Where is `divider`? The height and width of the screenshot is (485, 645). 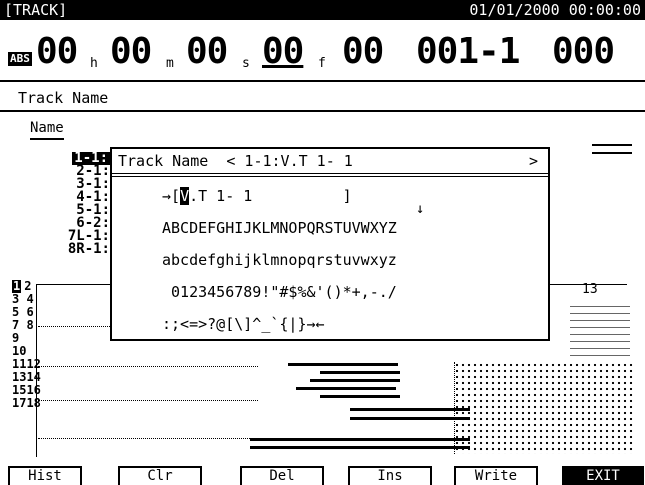
divider is located at coordinates (612, 149).